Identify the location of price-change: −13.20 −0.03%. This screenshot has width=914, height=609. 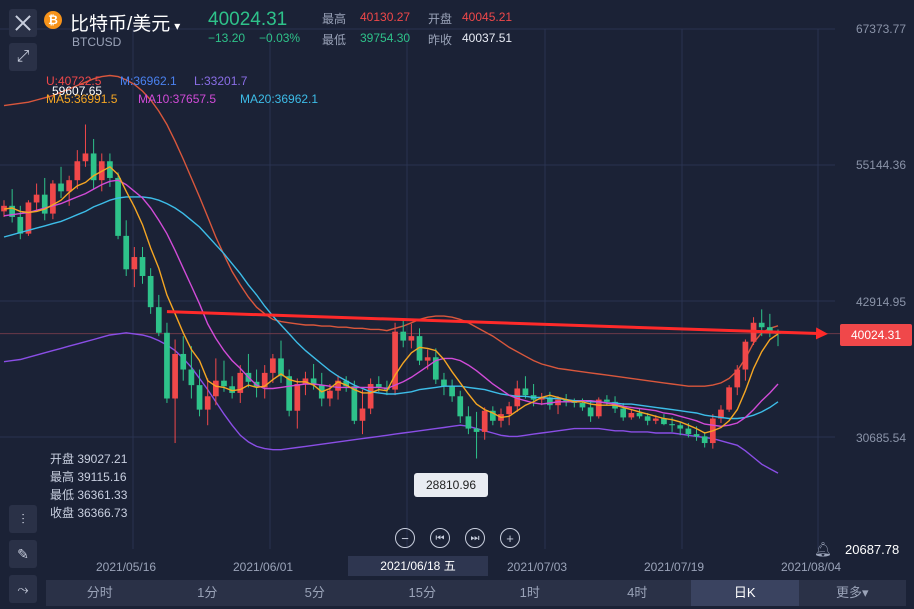
(254, 38).